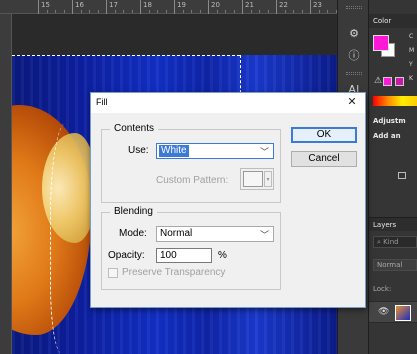 The height and width of the screenshot is (354, 417). I want to click on custom-pattern-picker: ▾, so click(257, 179).